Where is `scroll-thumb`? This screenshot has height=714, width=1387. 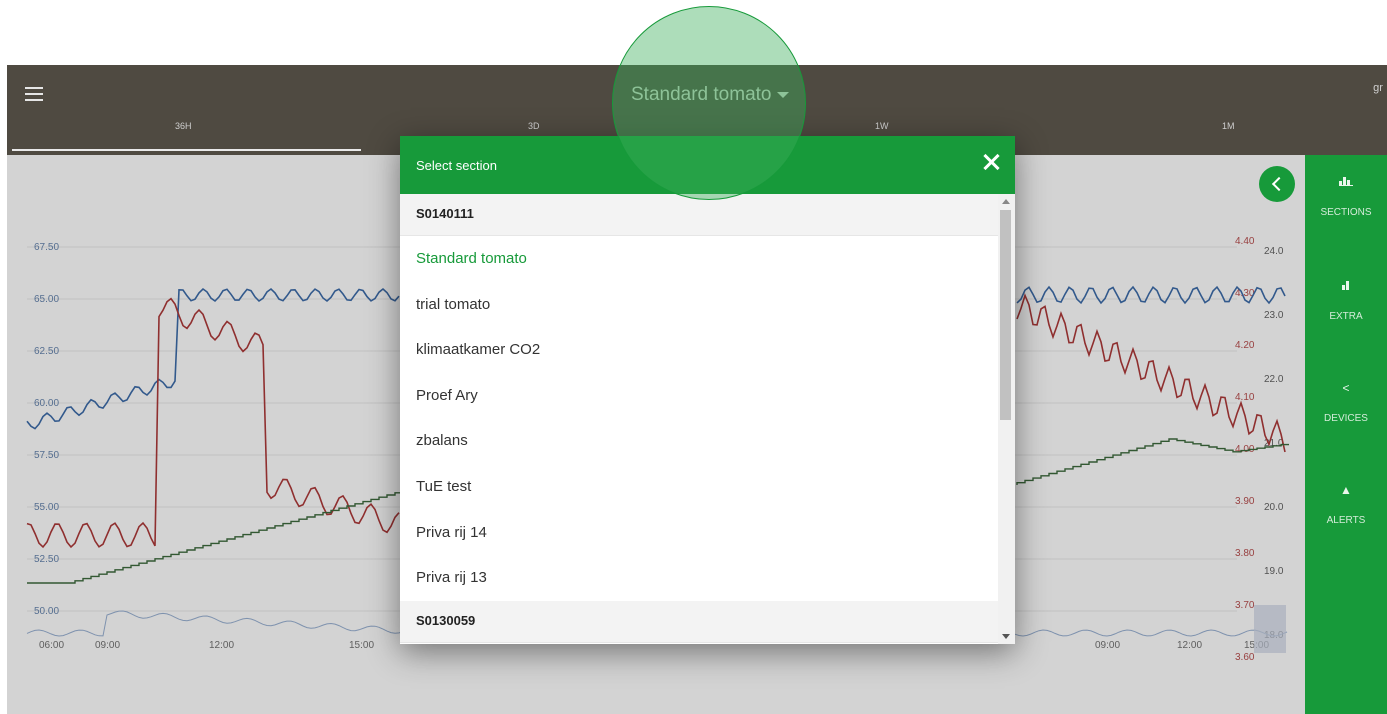
scroll-thumb is located at coordinates (1005, 315).